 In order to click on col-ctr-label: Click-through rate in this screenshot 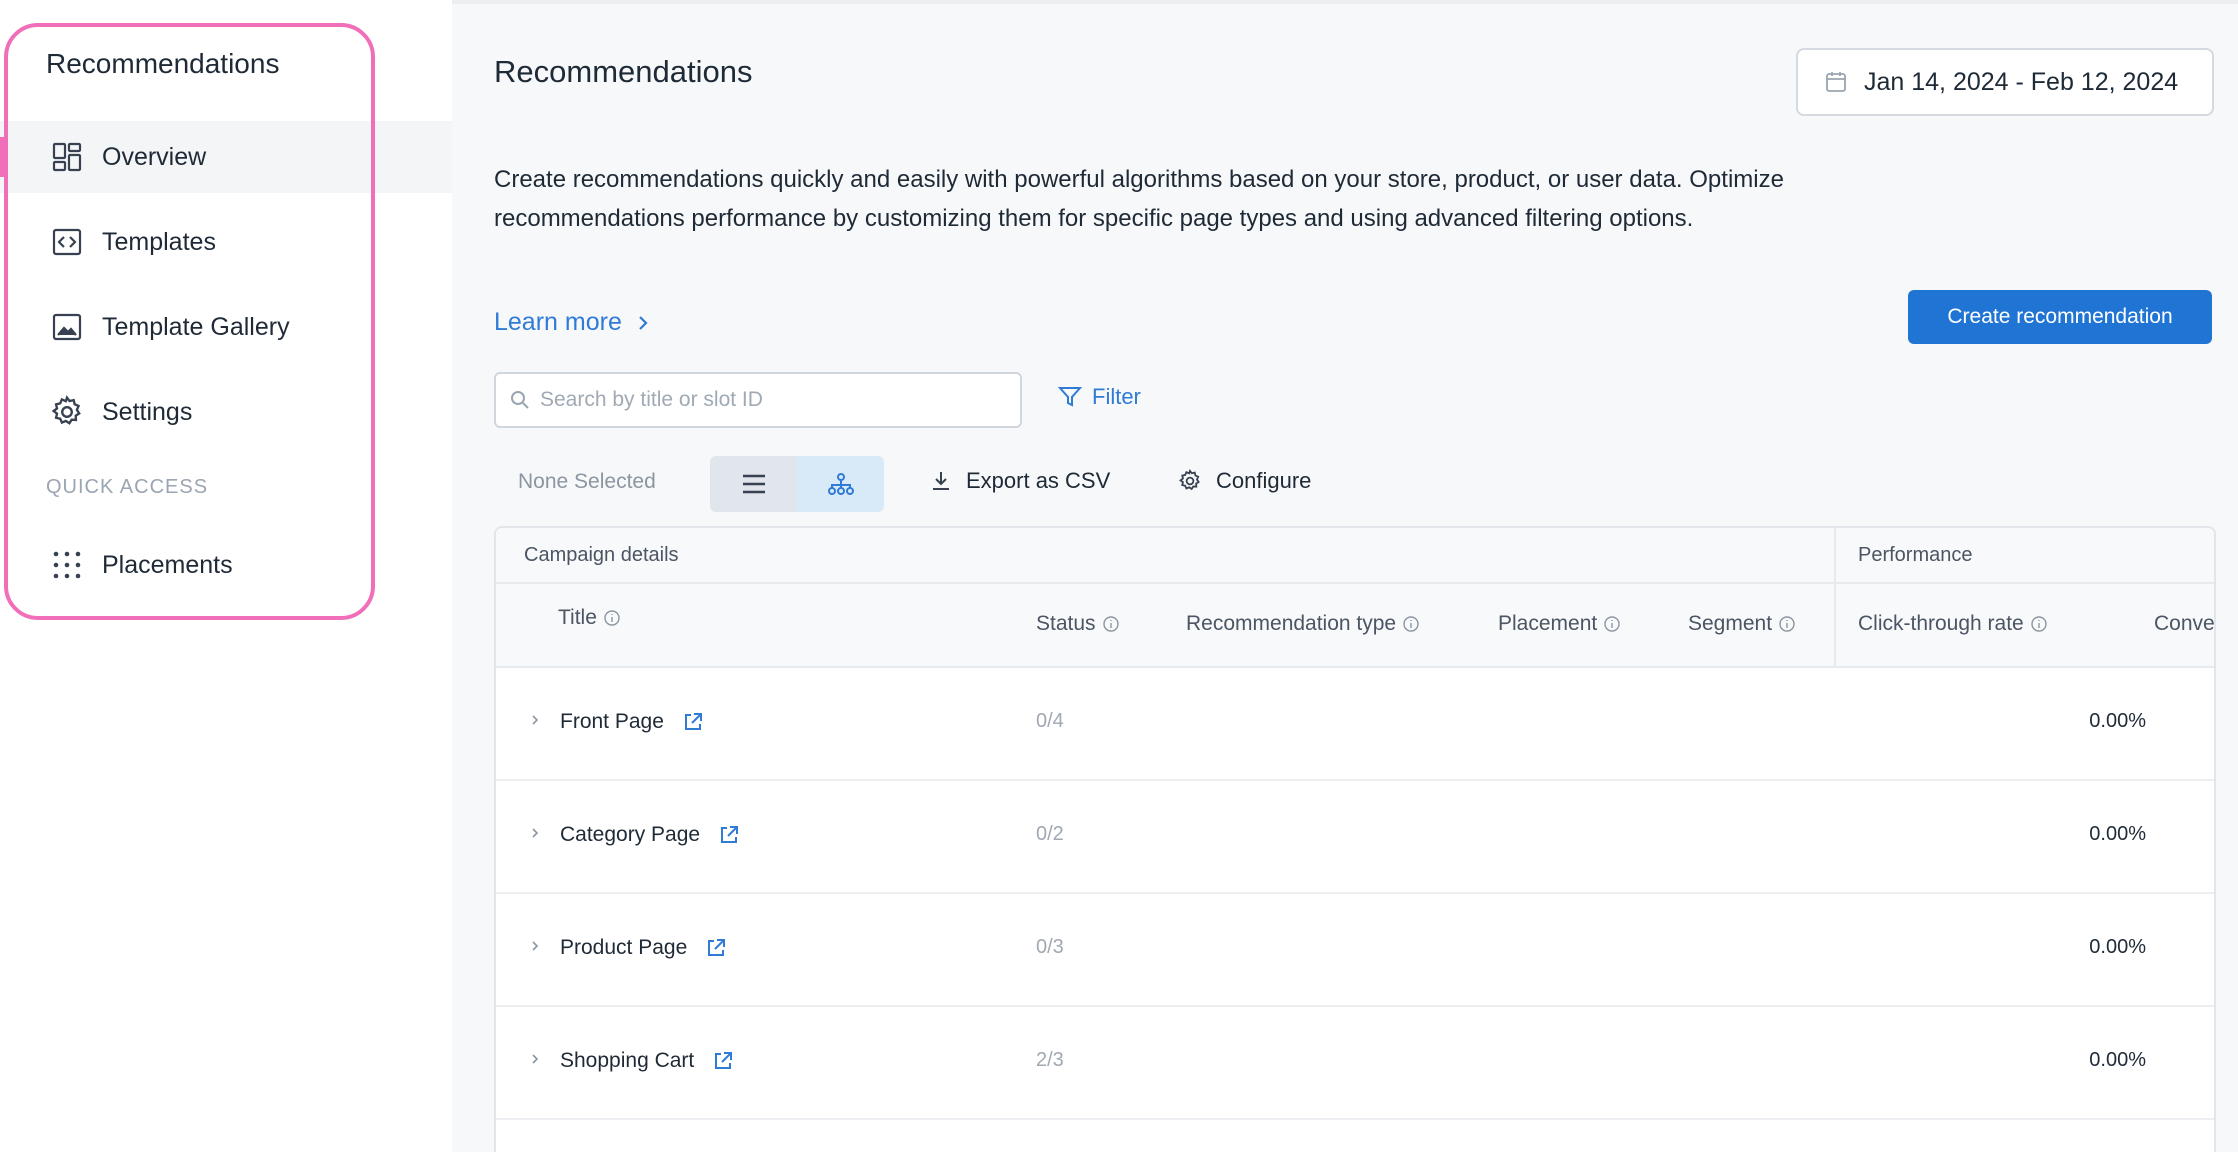, I will do `click(1941, 623)`.